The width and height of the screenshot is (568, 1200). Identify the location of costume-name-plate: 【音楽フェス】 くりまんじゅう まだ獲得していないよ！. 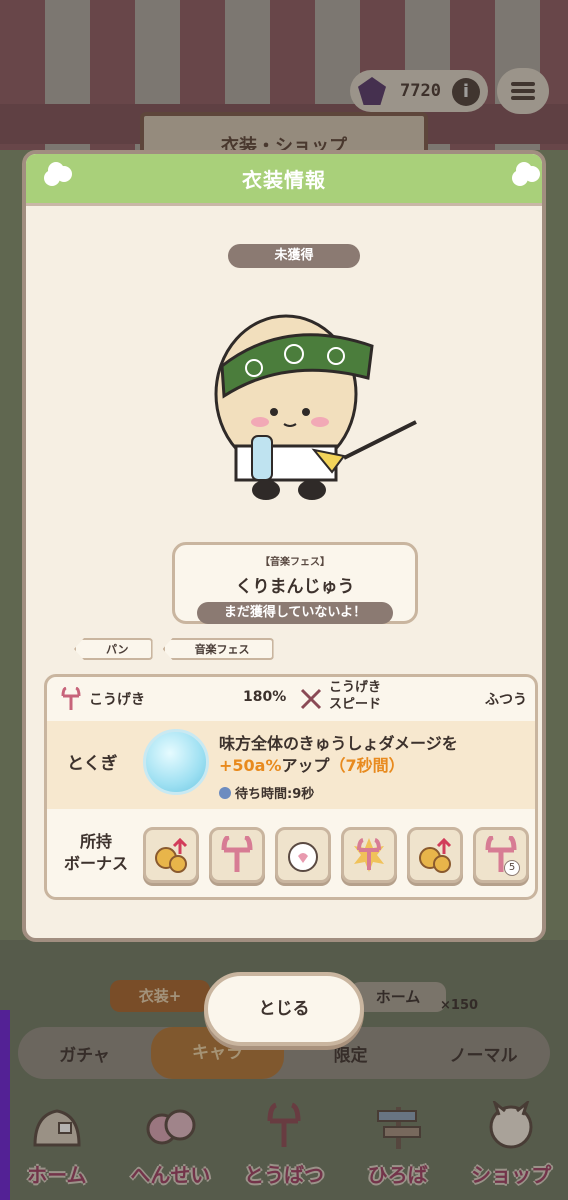
(295, 583).